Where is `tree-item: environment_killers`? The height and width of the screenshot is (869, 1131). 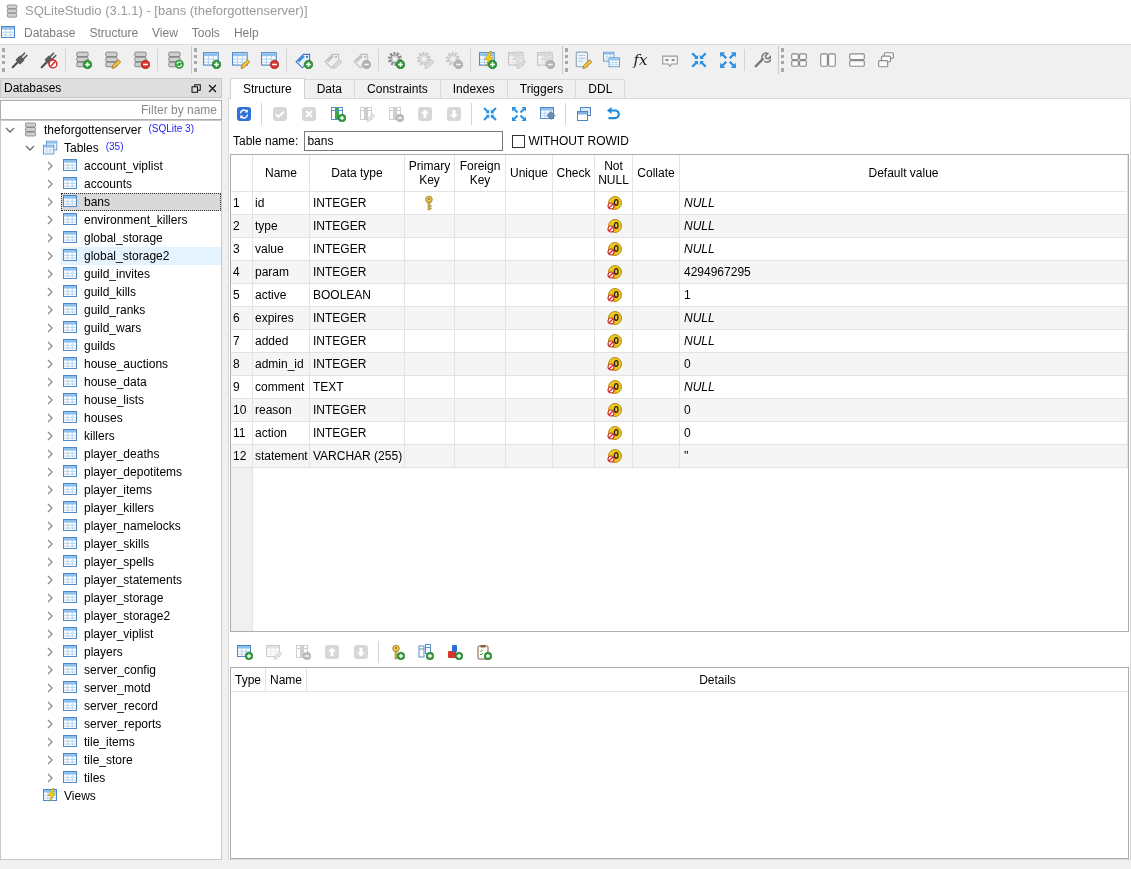
tree-item: environment_killers is located at coordinates (141, 220).